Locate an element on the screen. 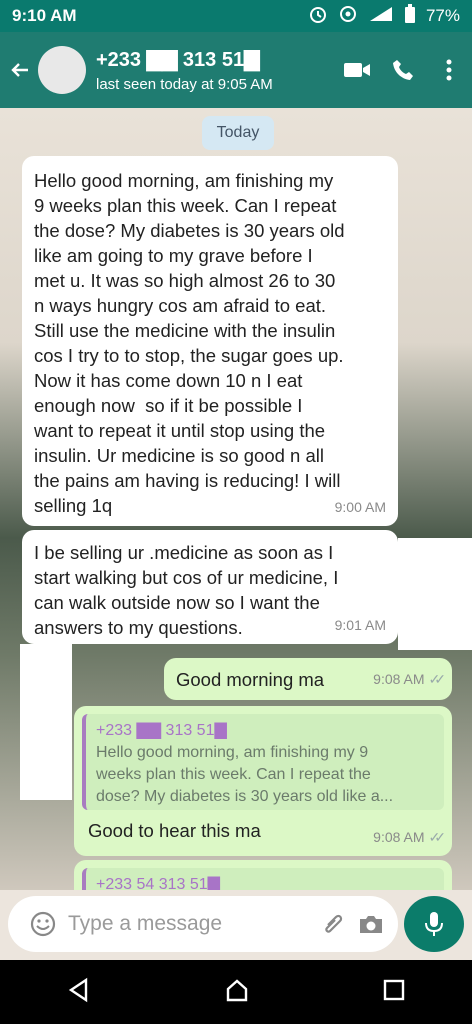  microphone-icon is located at coordinates (434, 924).